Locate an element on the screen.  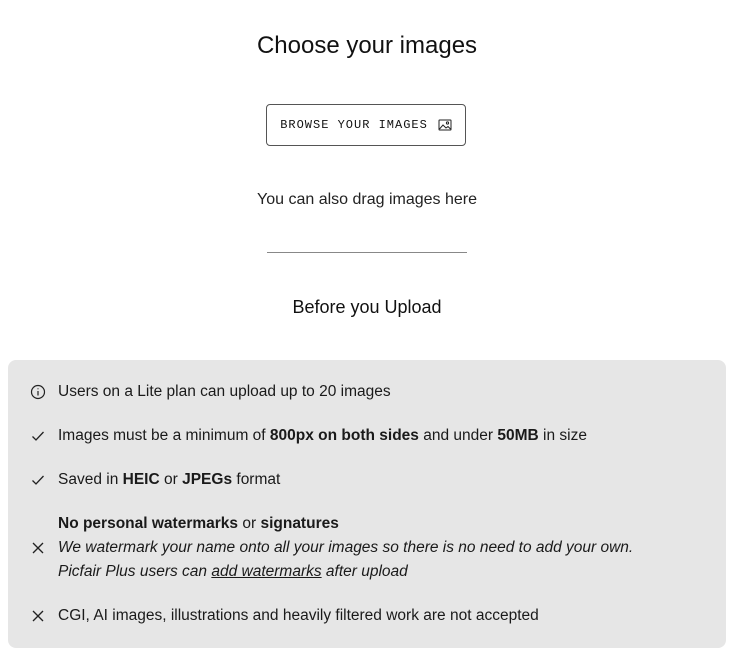
rule-text-bold: HEIC is located at coordinates (141, 479).